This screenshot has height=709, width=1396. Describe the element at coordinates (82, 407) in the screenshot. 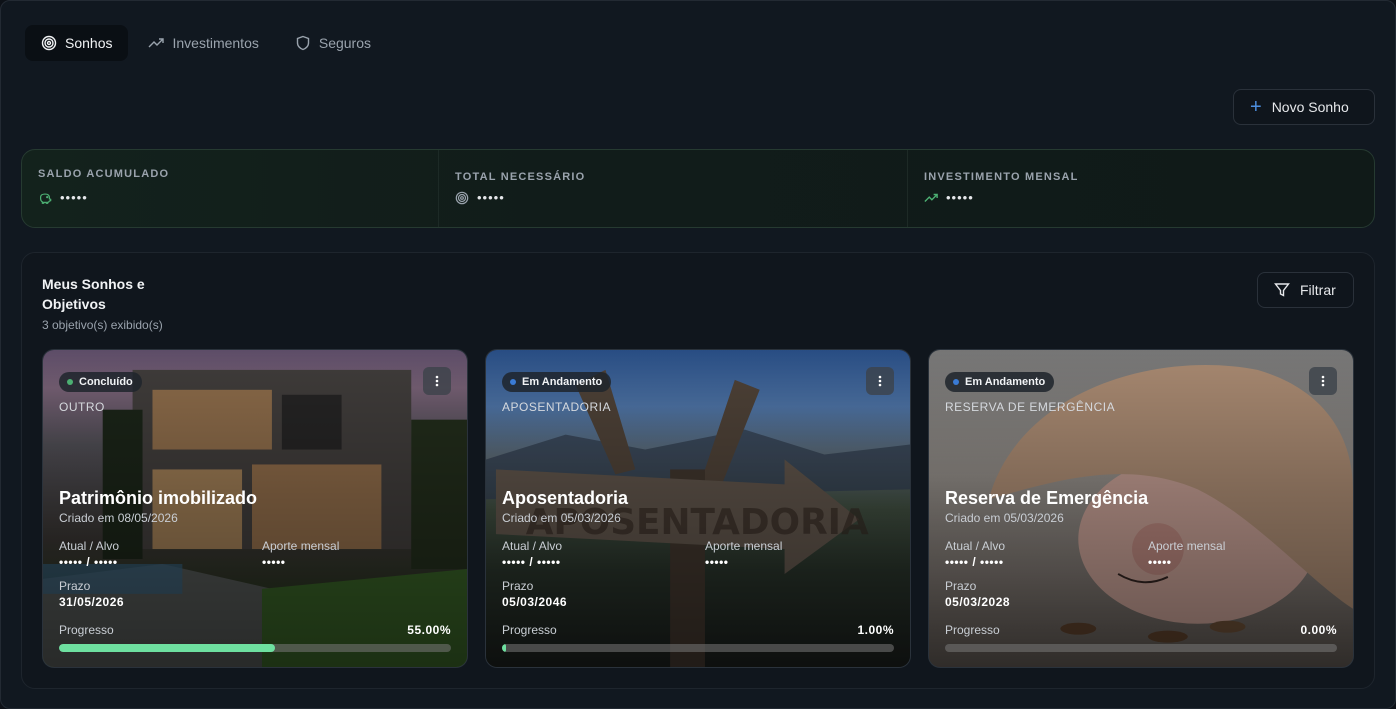

I see `card-category: OUTRO` at that location.